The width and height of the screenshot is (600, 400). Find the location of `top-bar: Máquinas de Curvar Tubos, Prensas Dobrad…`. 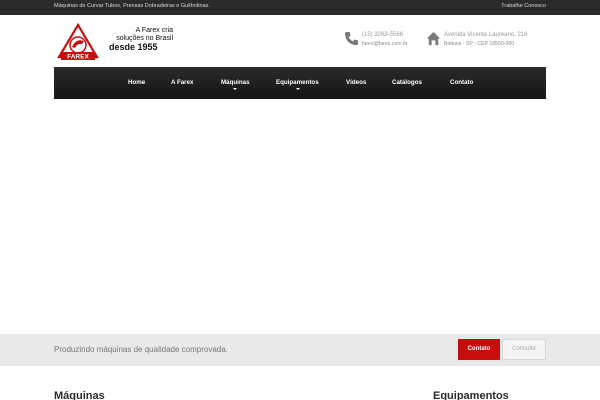

top-bar: Máquinas de Curvar Tubos, Prensas Dobrad… is located at coordinates (300, 7).